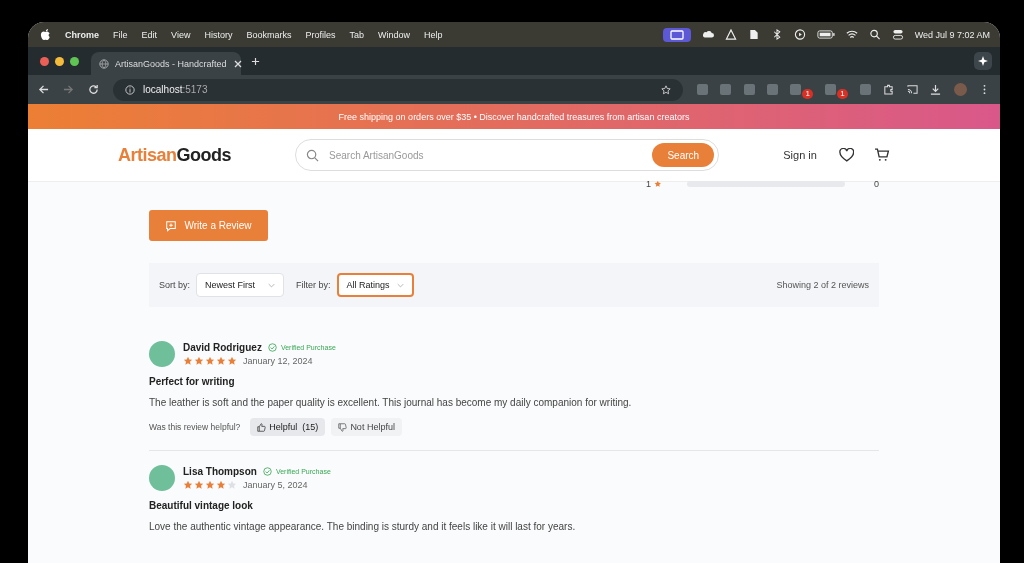  I want to click on back-arrow-icon, so click(43, 89).